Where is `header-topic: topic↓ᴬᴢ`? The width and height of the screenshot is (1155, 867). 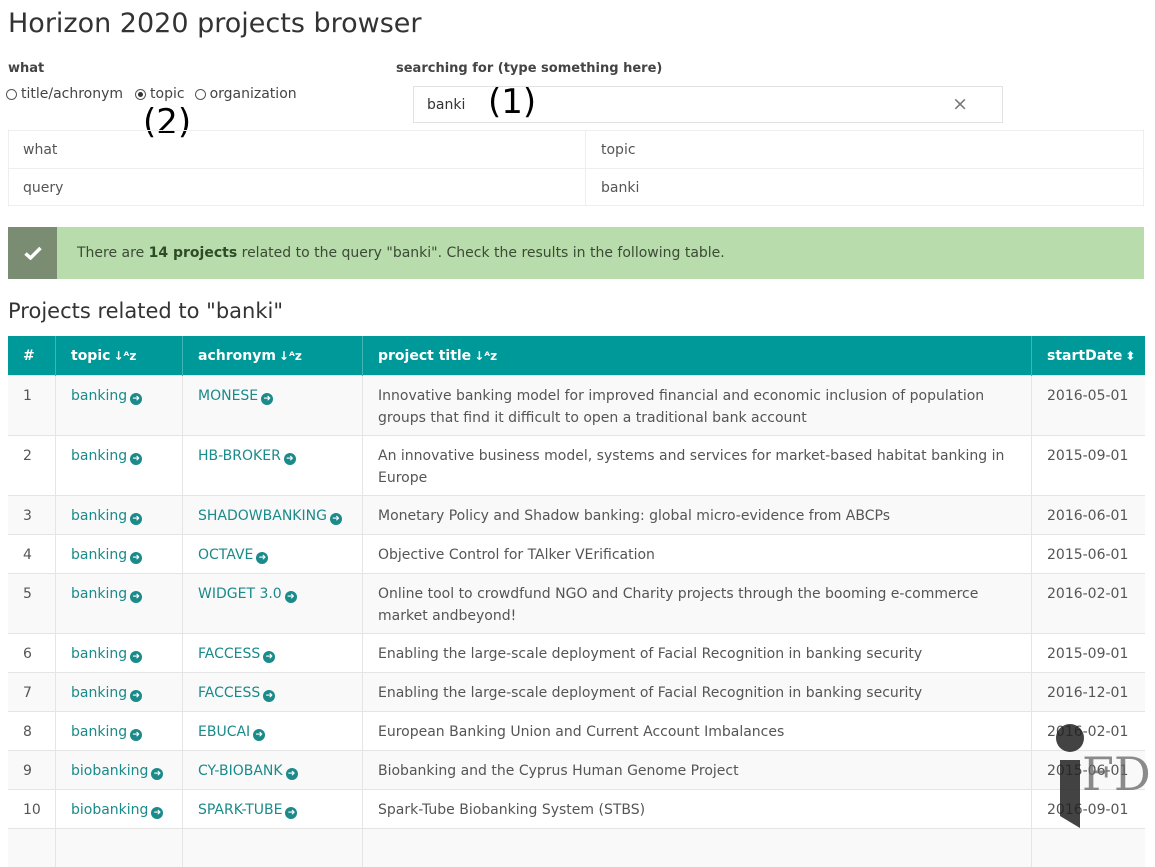 header-topic: topic↓ᴬᴢ is located at coordinates (119, 356).